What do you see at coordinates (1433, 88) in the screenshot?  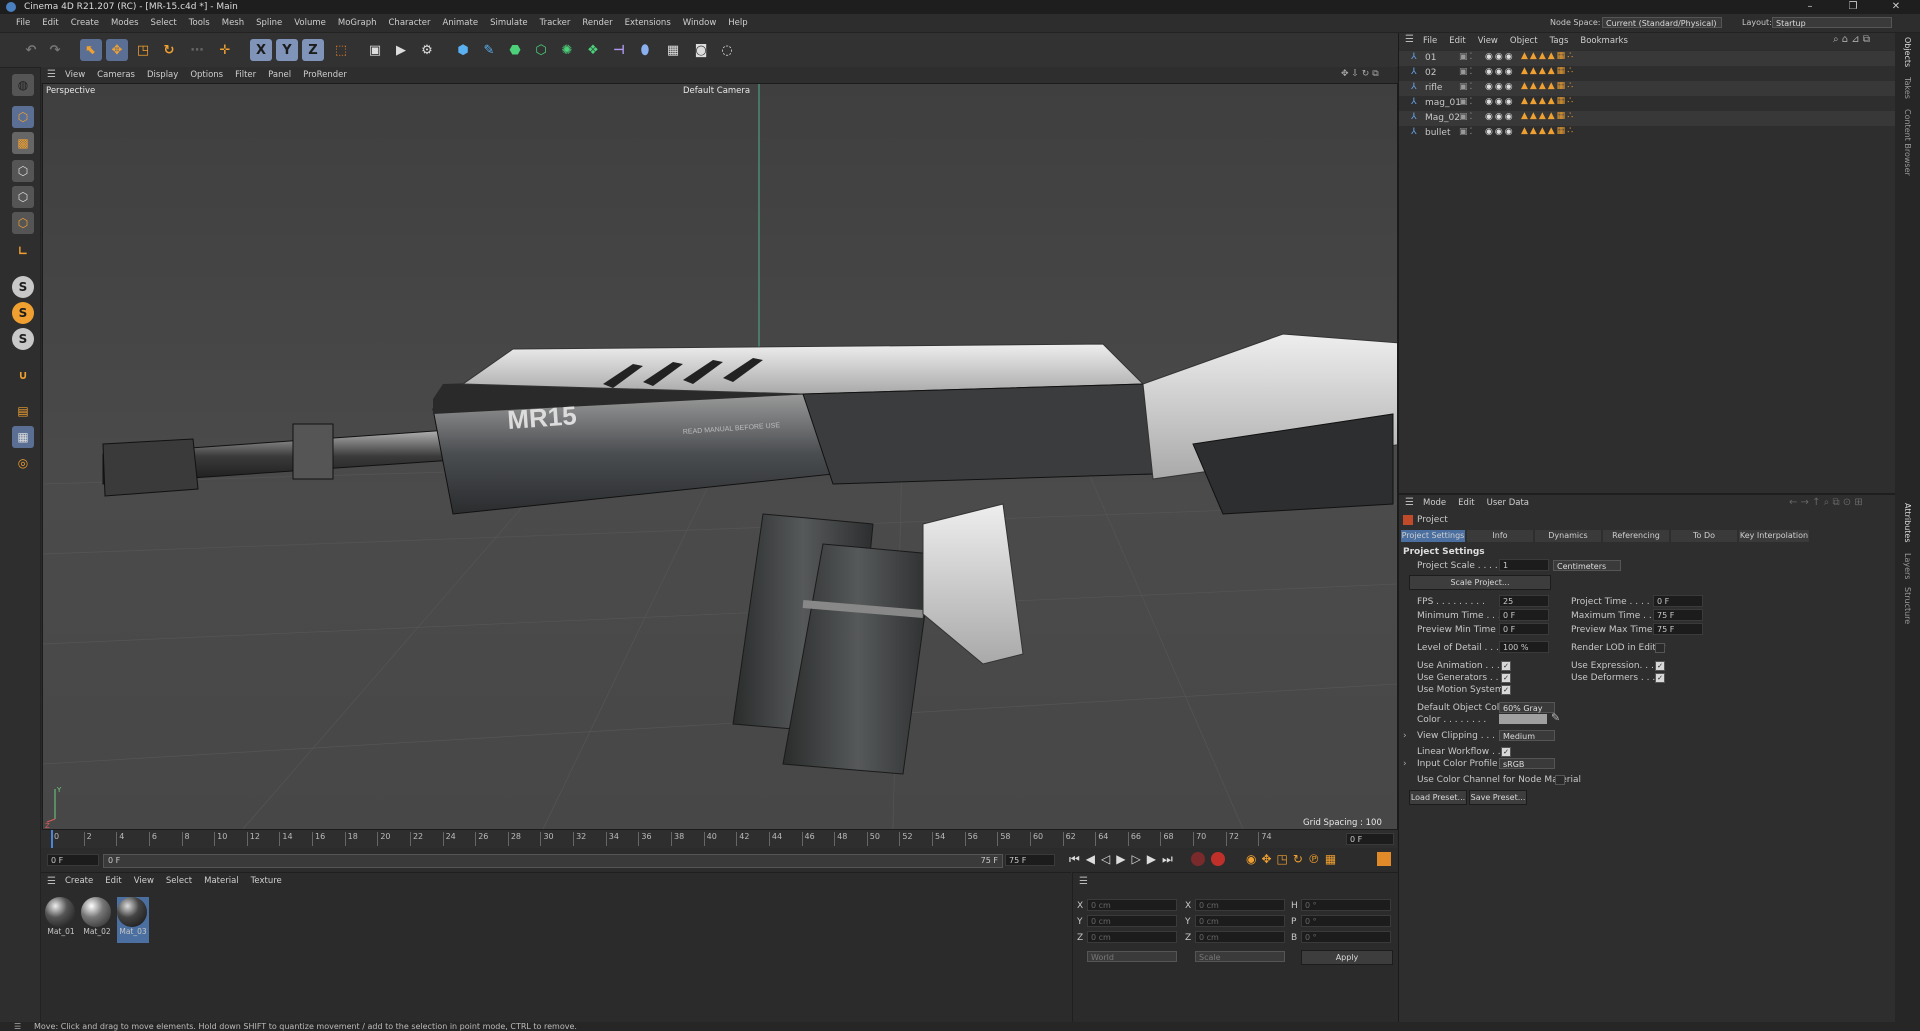 I see `object-name: rifle` at bounding box center [1433, 88].